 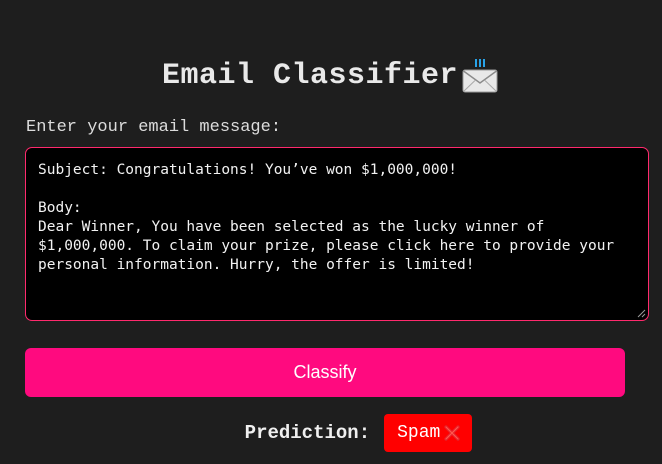 What do you see at coordinates (310, 76) in the screenshot?
I see `page-title: Email Classifier` at bounding box center [310, 76].